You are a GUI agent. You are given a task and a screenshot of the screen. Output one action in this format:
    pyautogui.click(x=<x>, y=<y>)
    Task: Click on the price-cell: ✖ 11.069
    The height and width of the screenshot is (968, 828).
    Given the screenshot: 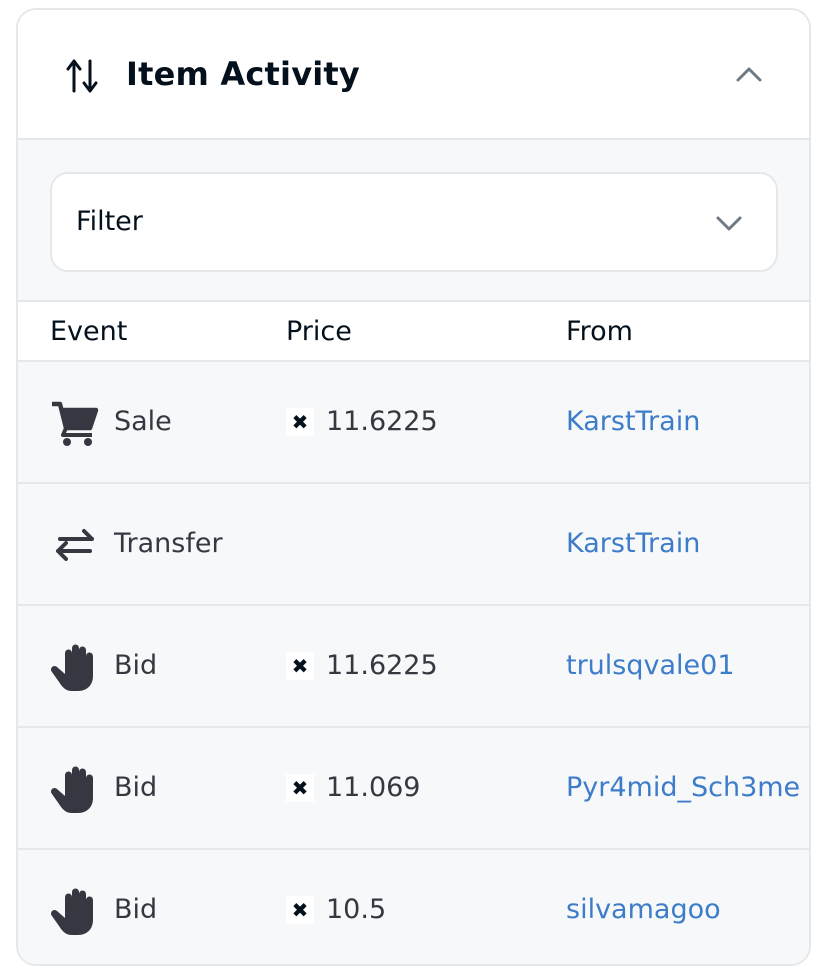 What is the action you would take?
    pyautogui.click(x=353, y=788)
    